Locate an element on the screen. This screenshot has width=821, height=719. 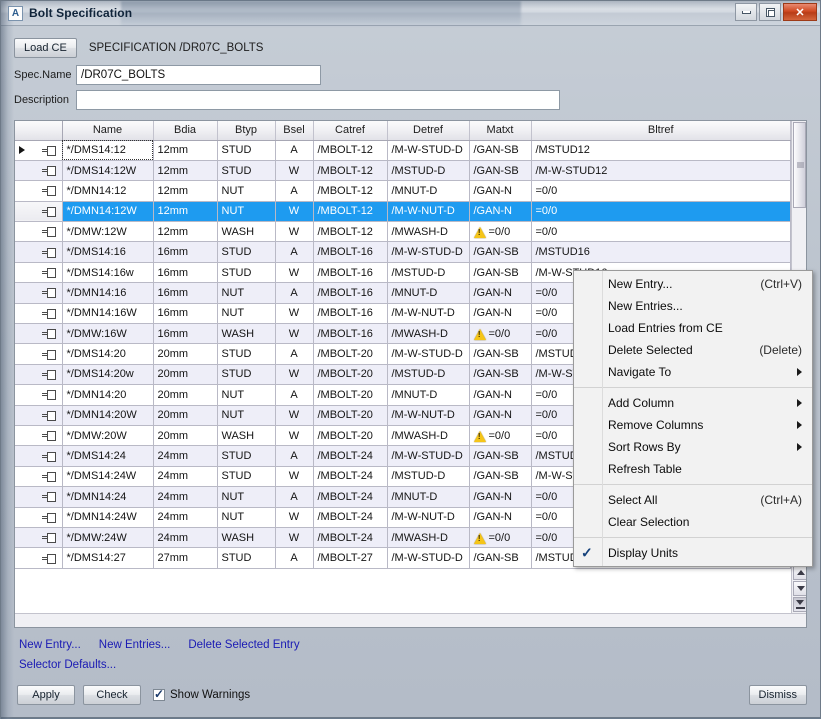
menu-item-delete-selected: Delete Selected (Delete) is located at coordinates (693, 350).